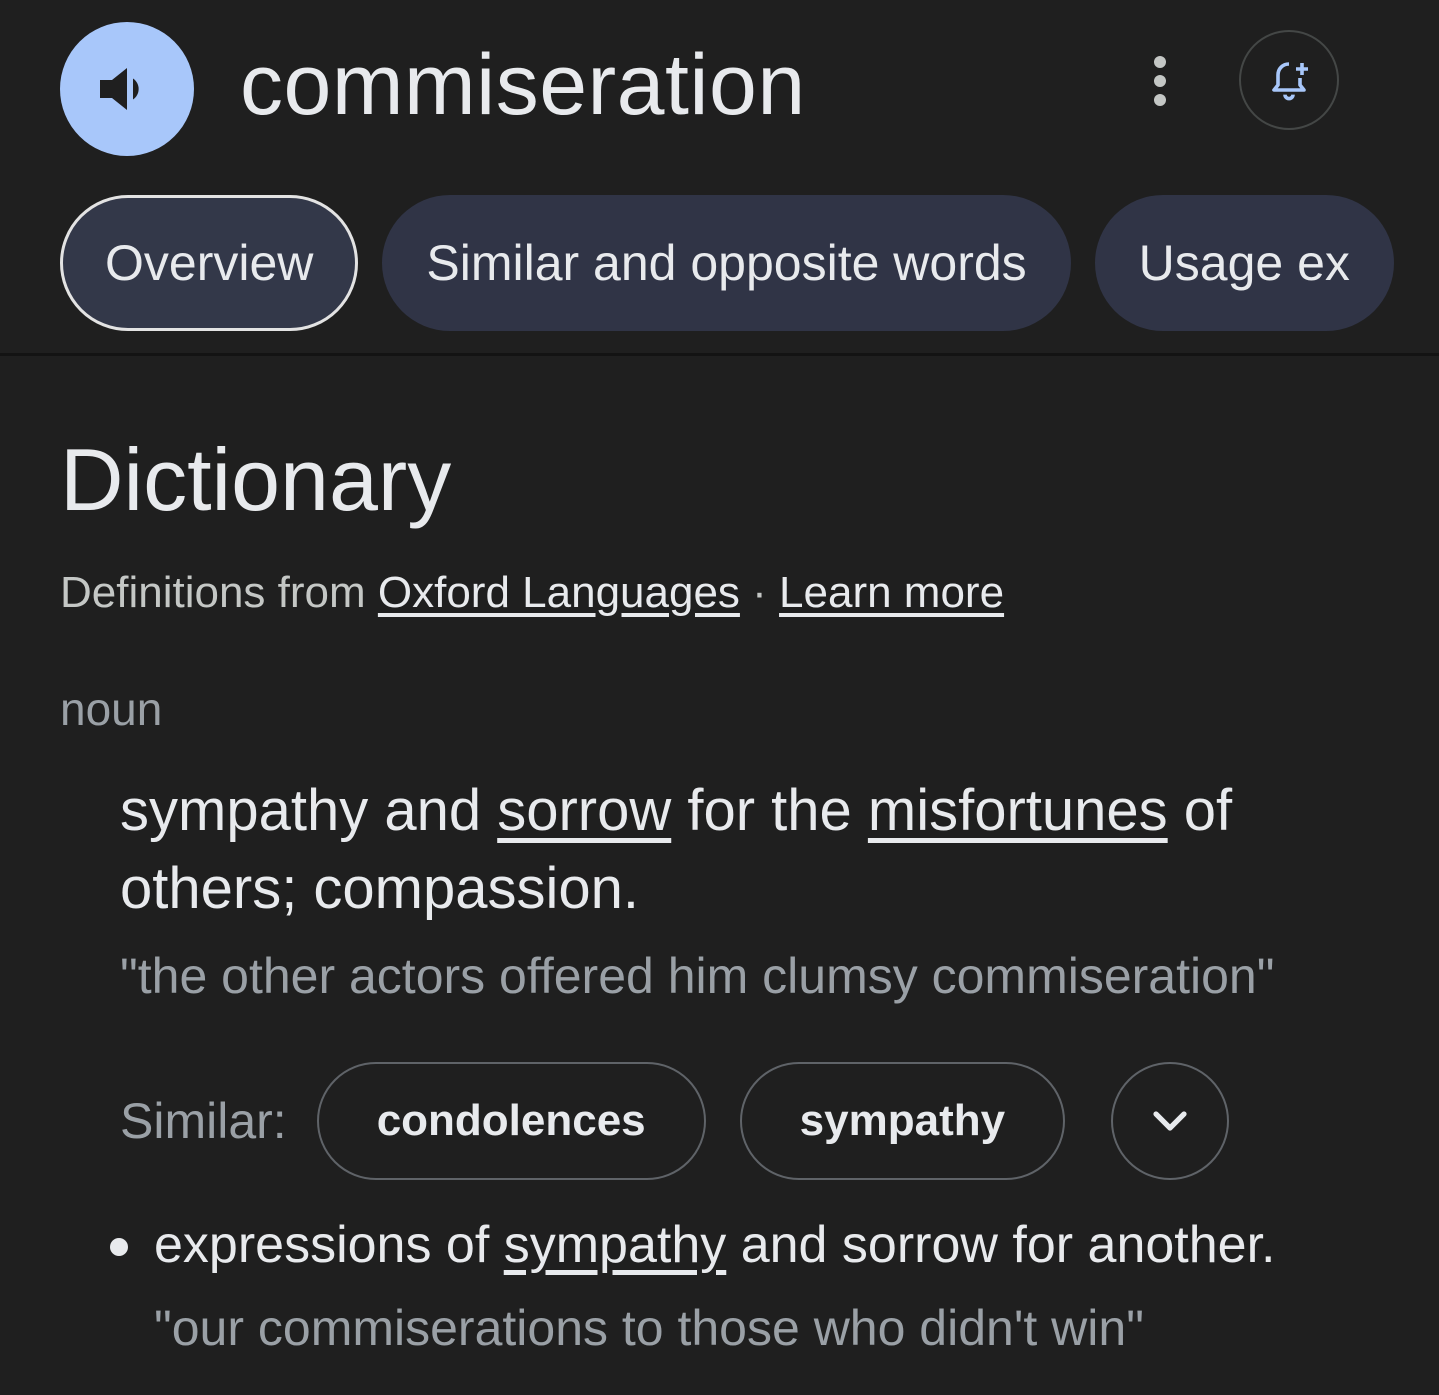  I want to click on expand-similar-button, so click(1170, 1121).